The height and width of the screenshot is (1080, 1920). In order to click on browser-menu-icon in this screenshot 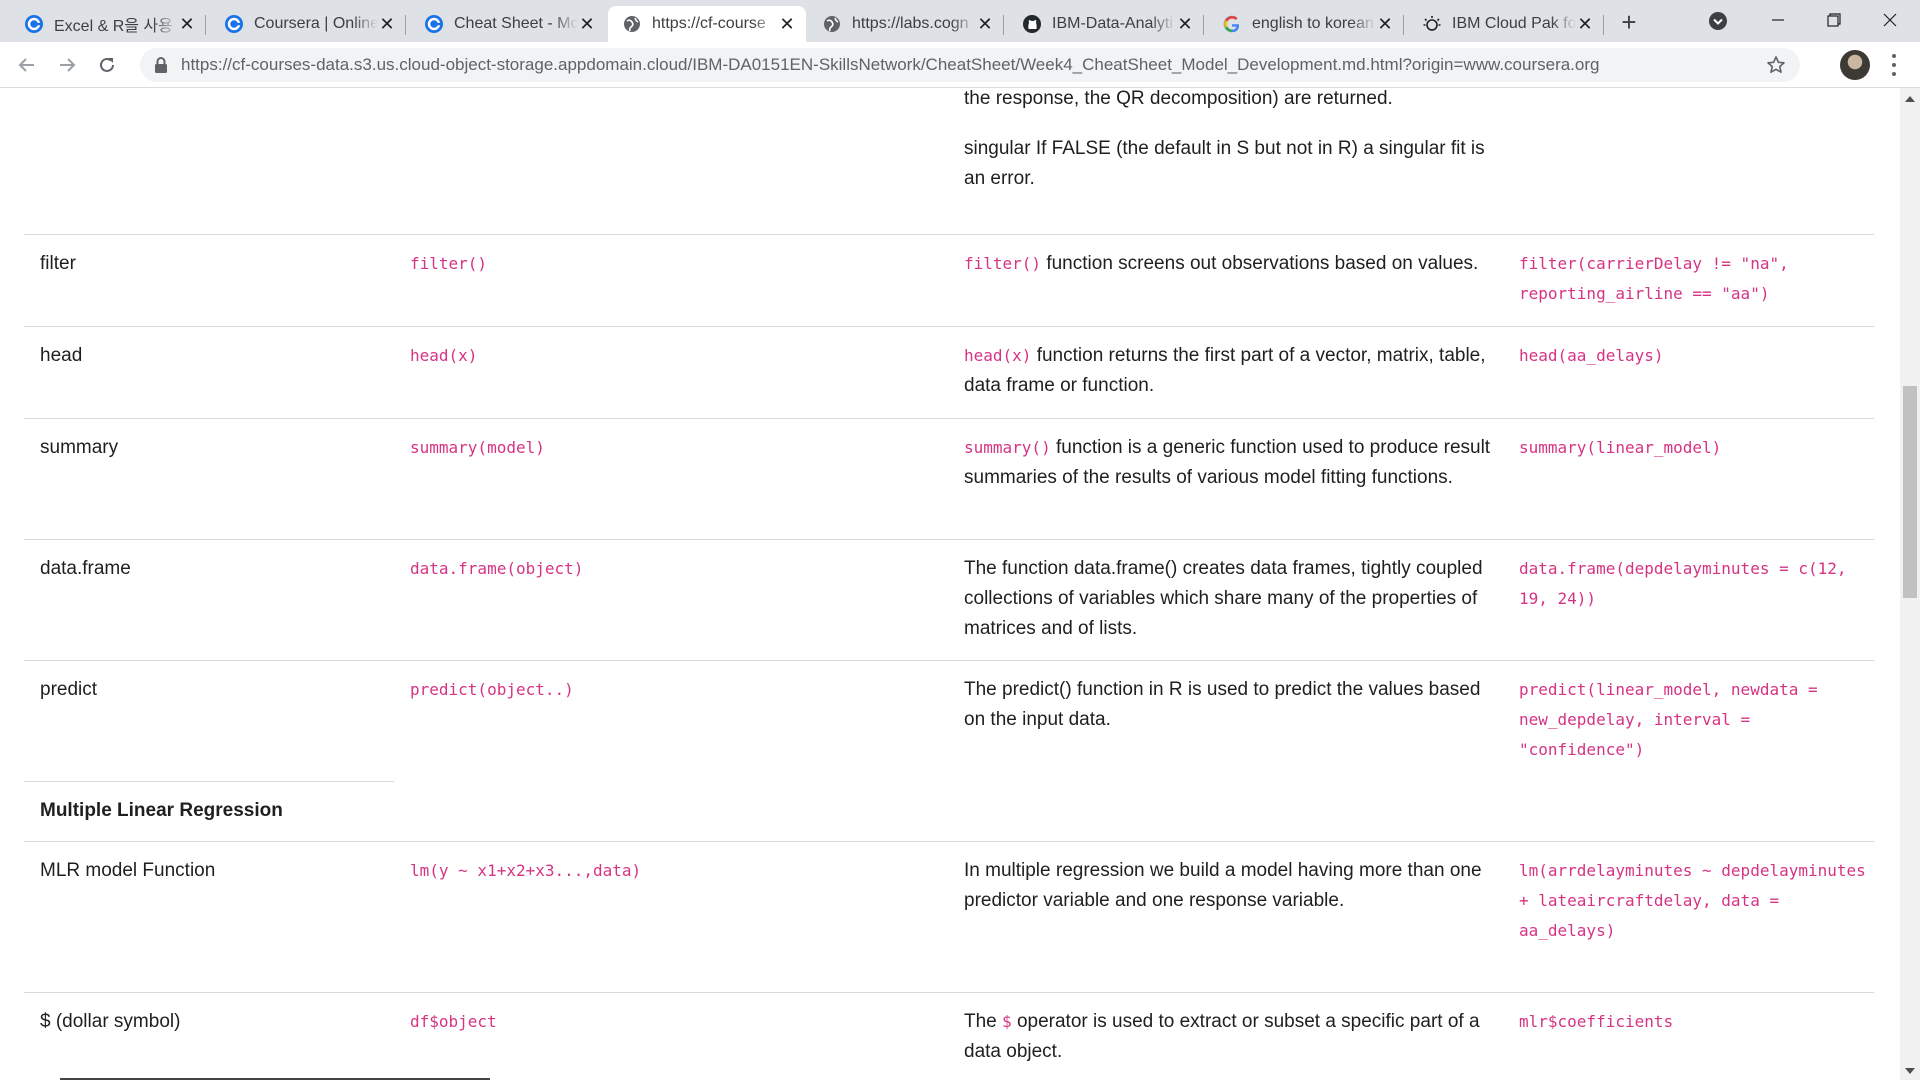, I will do `click(1894, 65)`.